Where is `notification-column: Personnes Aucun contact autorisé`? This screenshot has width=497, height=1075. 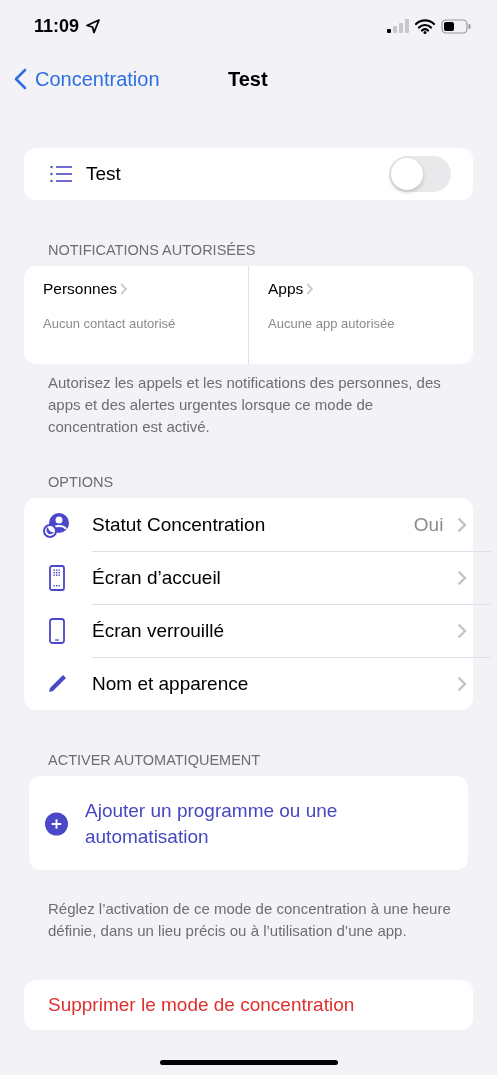
notification-column: Personnes Aucun contact autorisé is located at coordinates (136, 315).